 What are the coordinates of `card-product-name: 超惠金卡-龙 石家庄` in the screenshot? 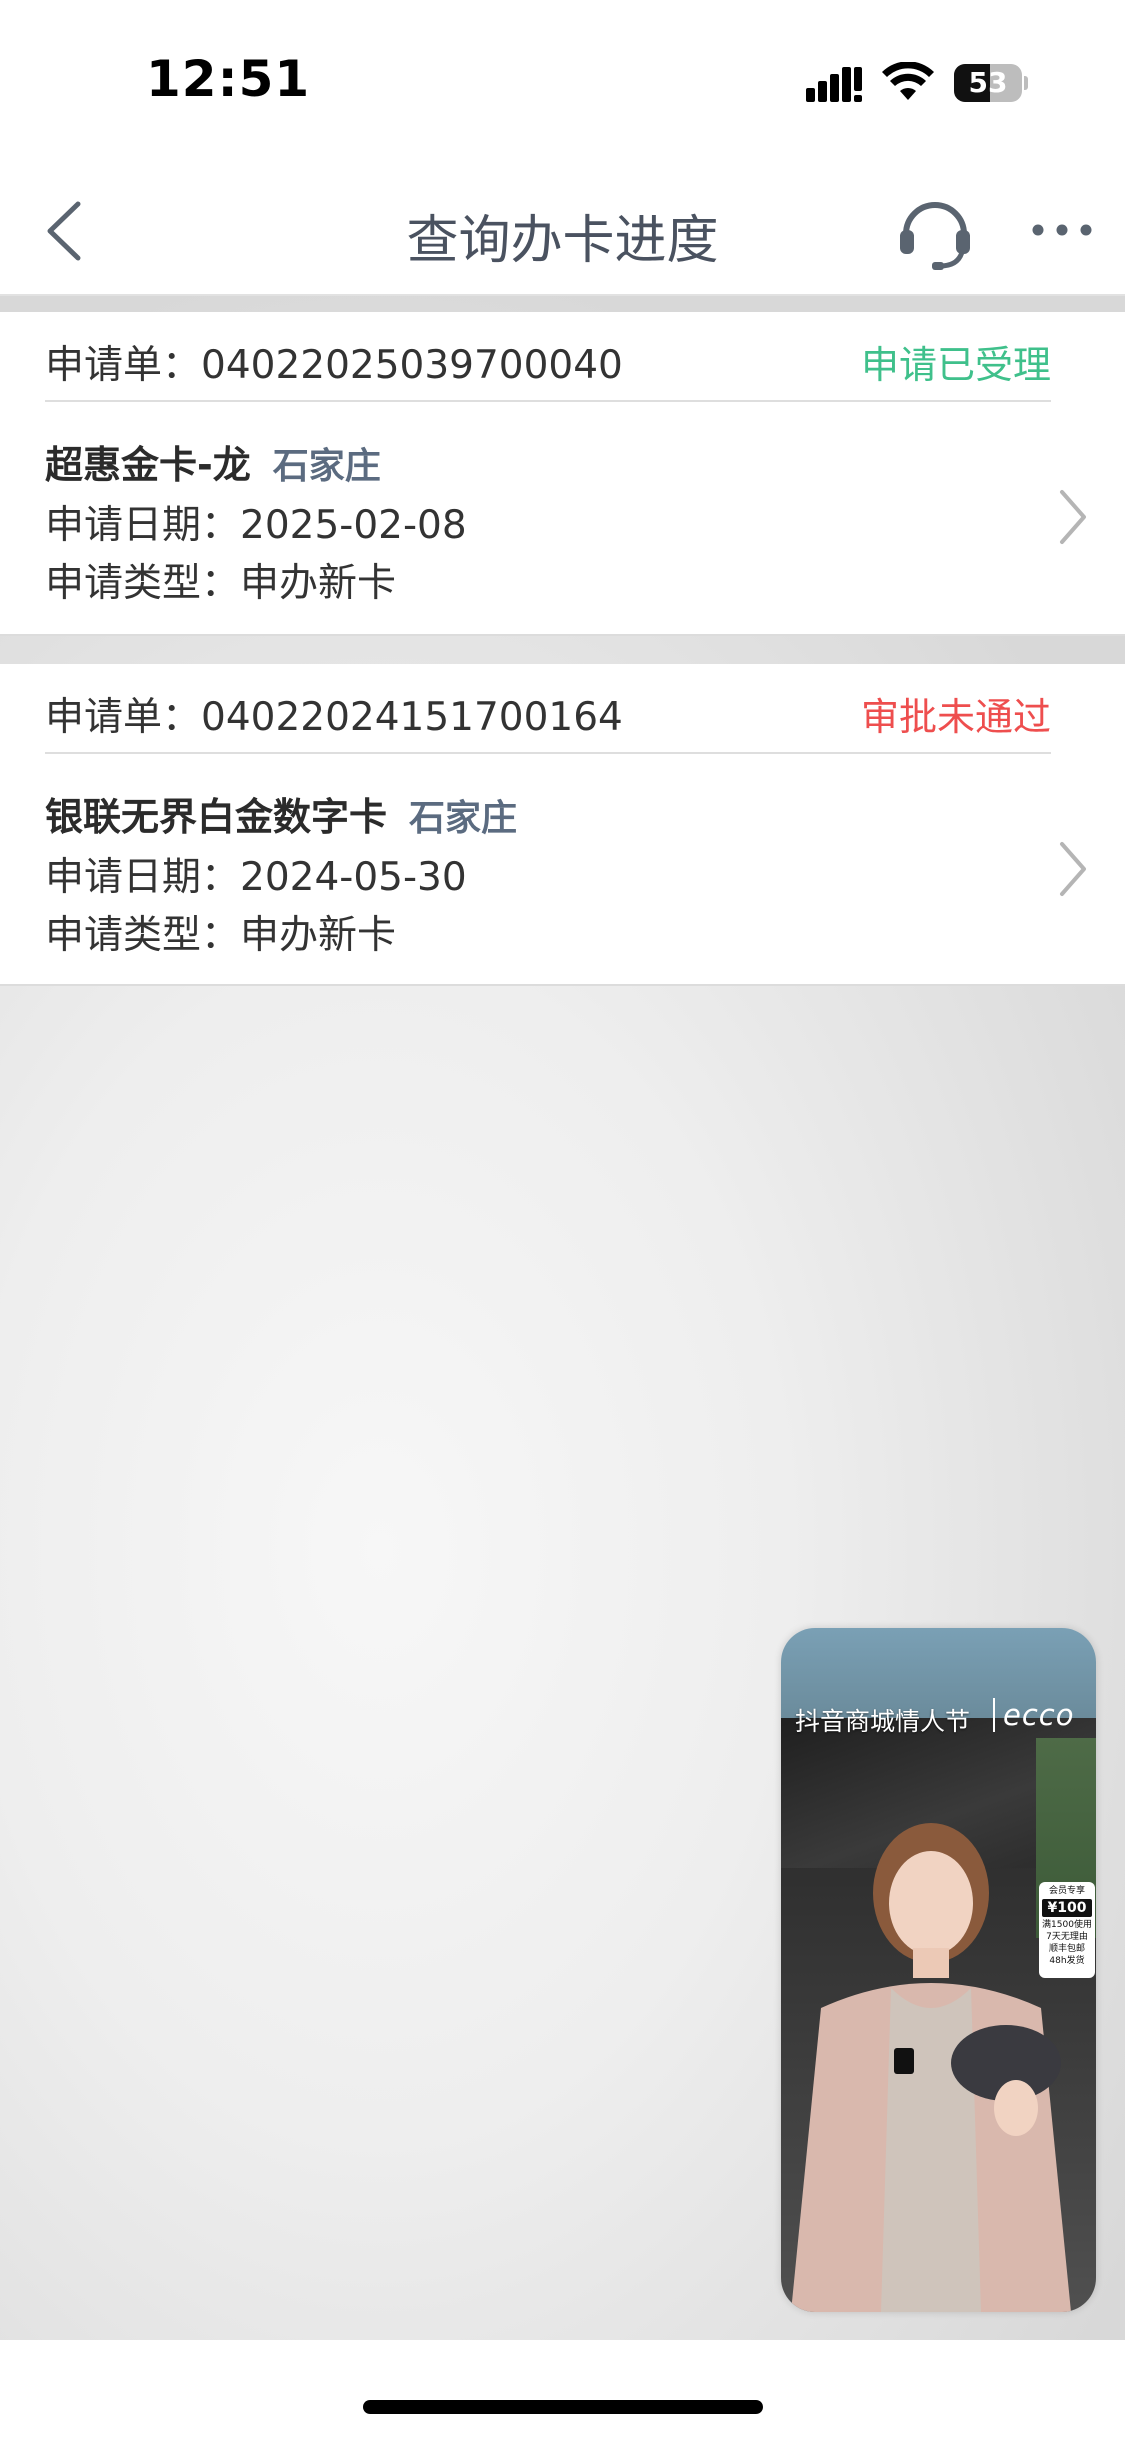 It's located at (213, 461).